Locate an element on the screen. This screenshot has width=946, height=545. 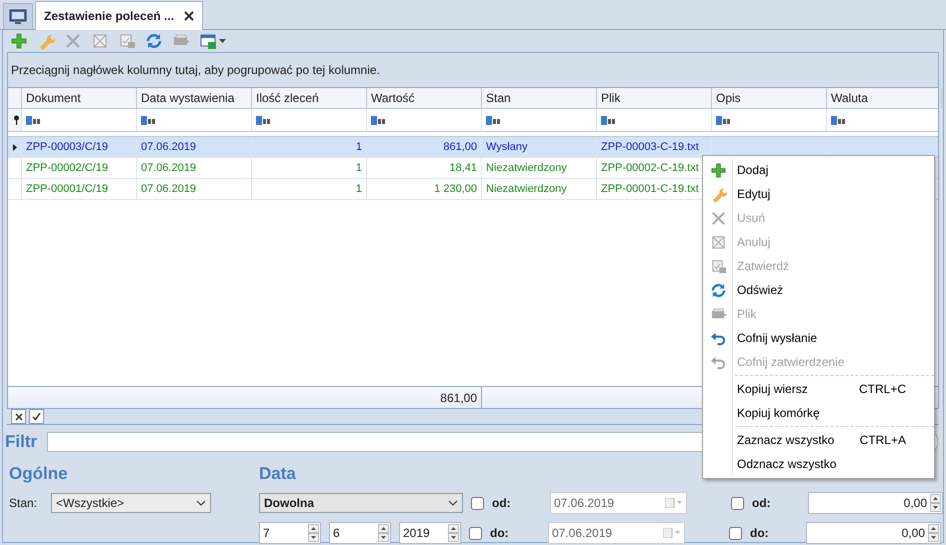
day-spinner: 7 is located at coordinates (290, 533).